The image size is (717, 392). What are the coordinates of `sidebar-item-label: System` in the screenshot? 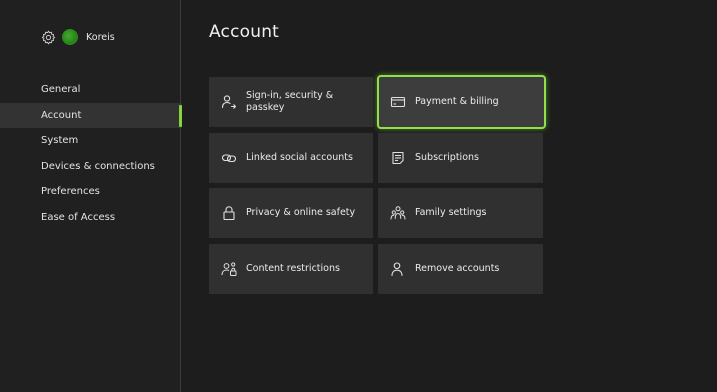 It's located at (60, 141).